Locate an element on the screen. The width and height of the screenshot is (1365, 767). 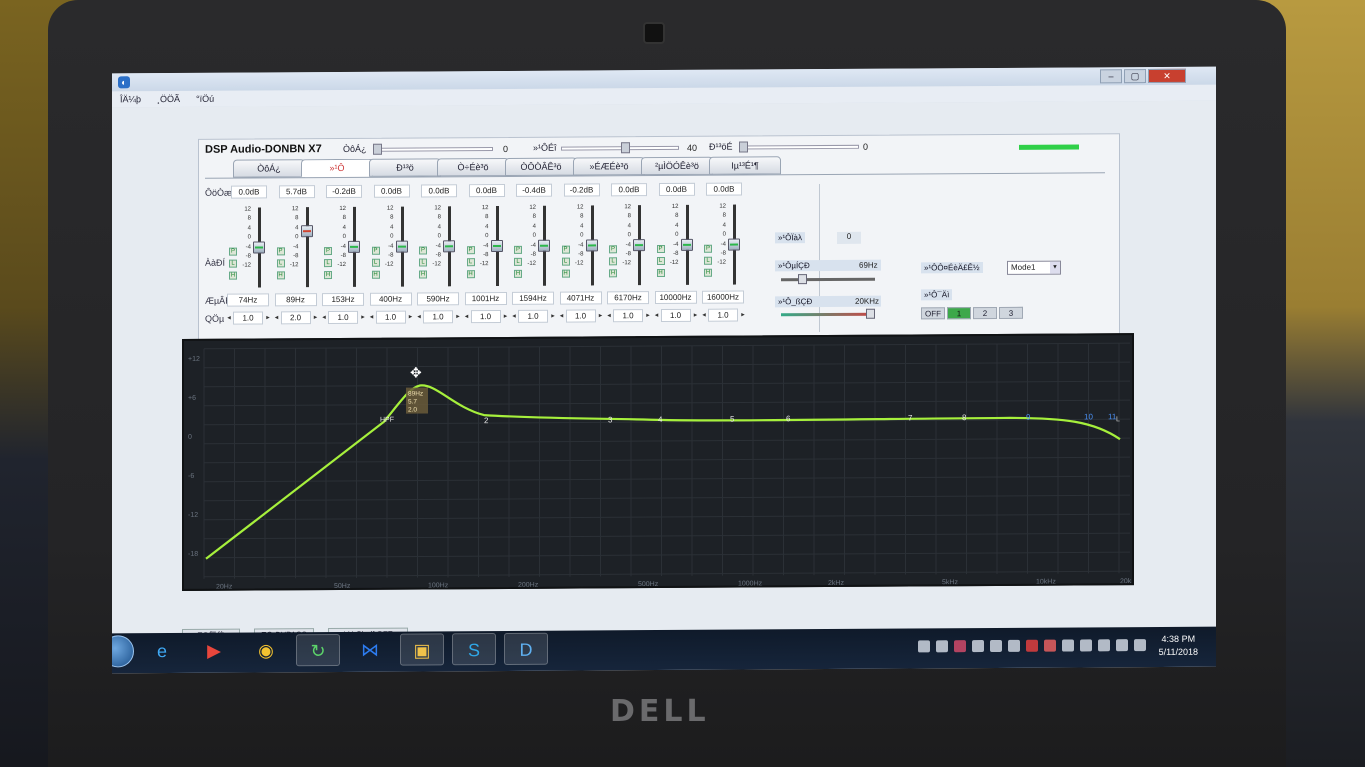
flag-icon is located at coordinates (1140, 645).